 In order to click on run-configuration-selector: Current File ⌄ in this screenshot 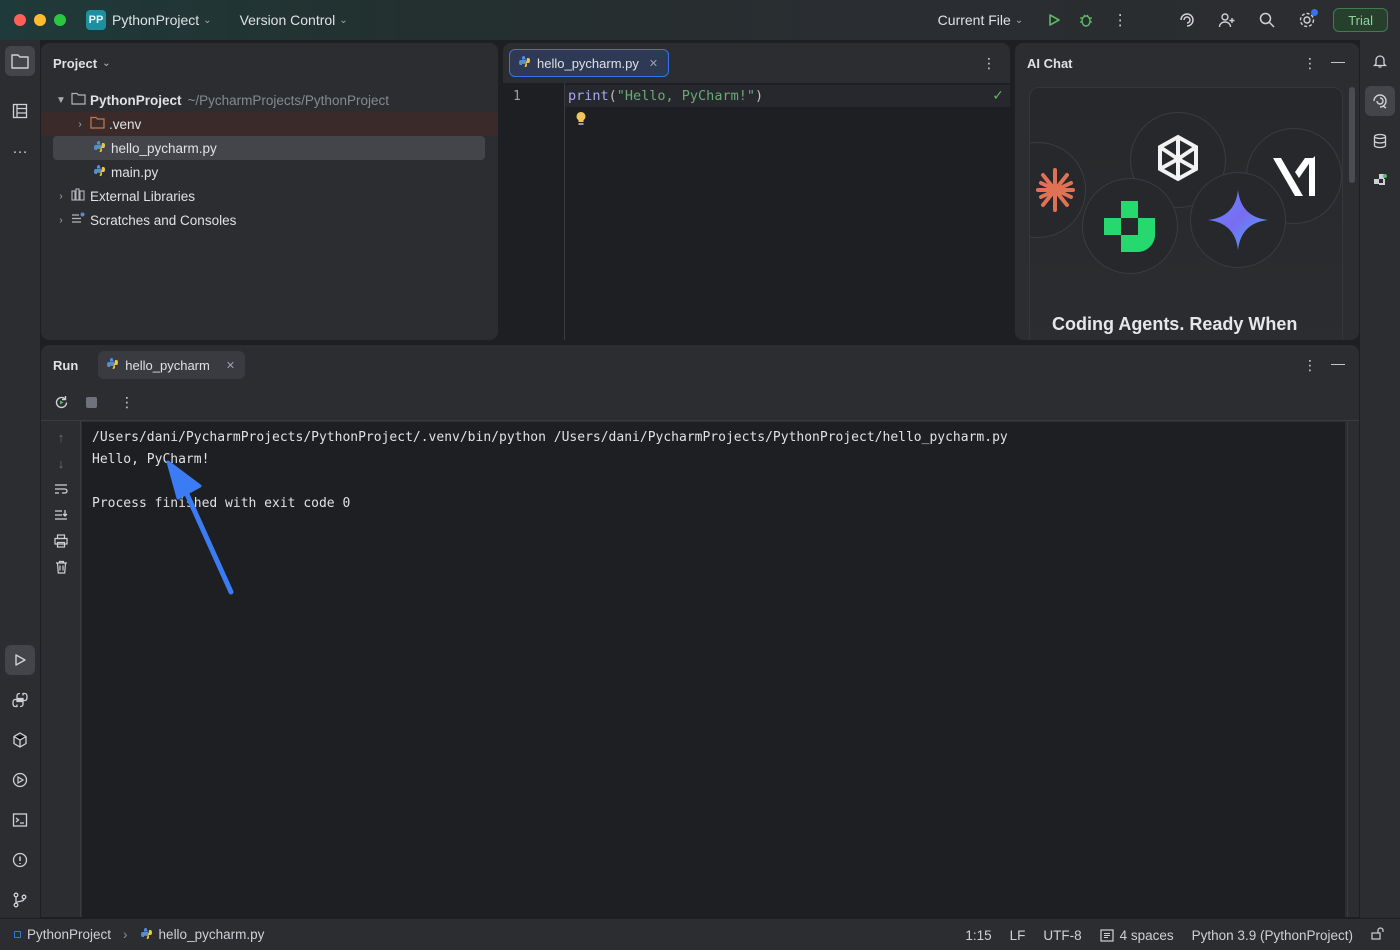, I will do `click(981, 20)`.